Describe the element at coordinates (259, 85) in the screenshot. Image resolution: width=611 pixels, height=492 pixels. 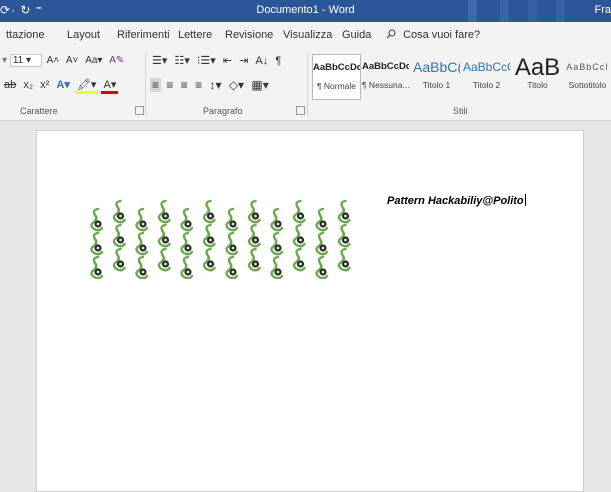
I see `borders-button: ▦▾` at that location.